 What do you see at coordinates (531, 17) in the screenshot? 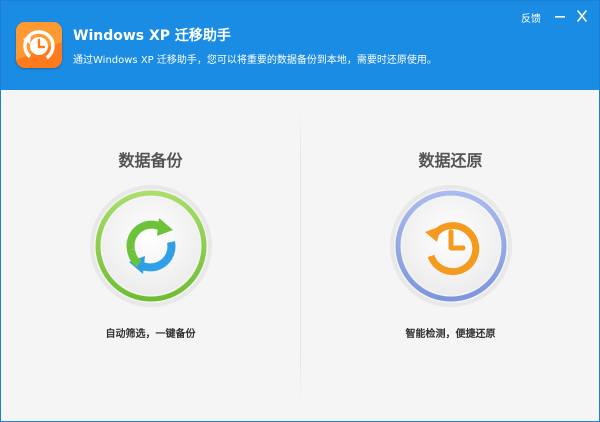
I see `feedback-link: 反馈` at bounding box center [531, 17].